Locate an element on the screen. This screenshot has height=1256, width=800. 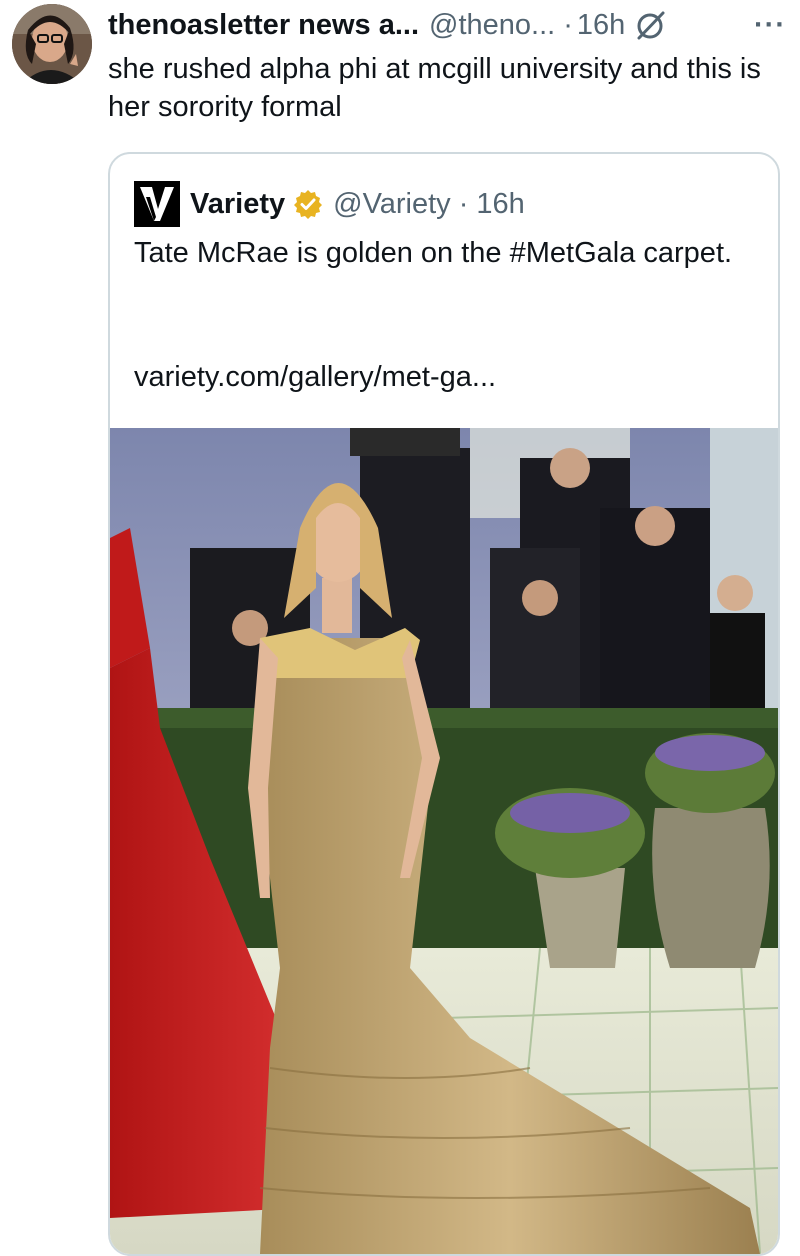
more-options-icon: ··· is located at coordinates (770, 25).